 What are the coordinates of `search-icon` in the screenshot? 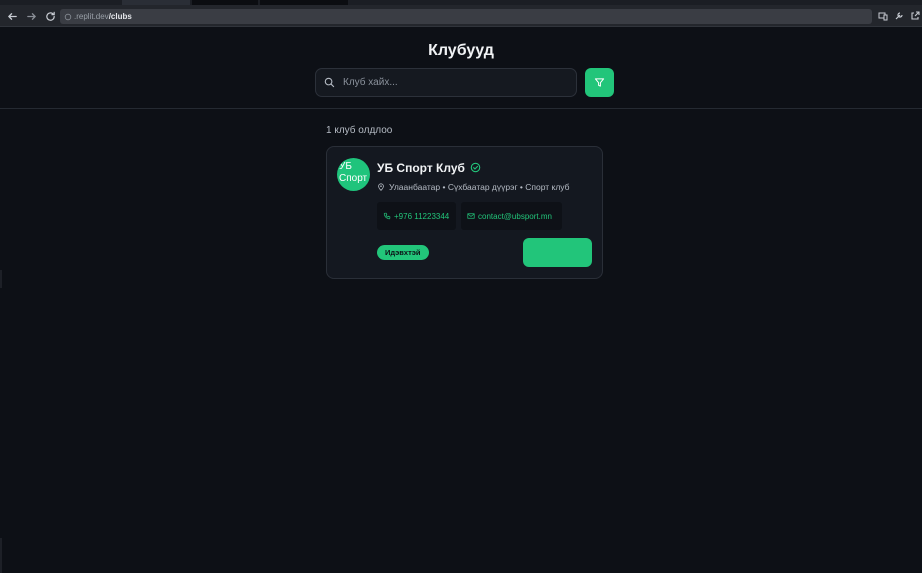 It's located at (329, 82).